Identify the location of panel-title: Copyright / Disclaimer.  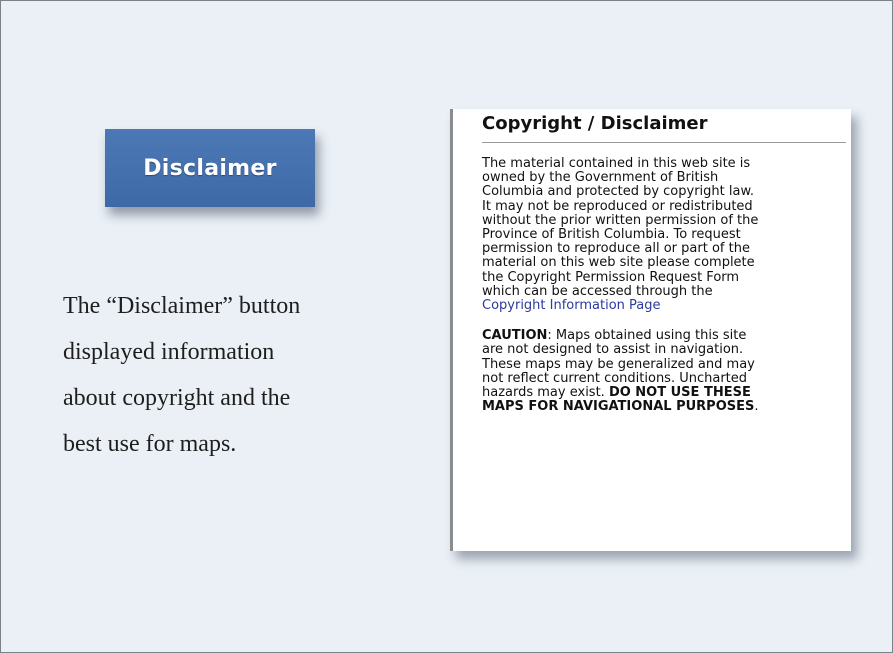
(595, 123).